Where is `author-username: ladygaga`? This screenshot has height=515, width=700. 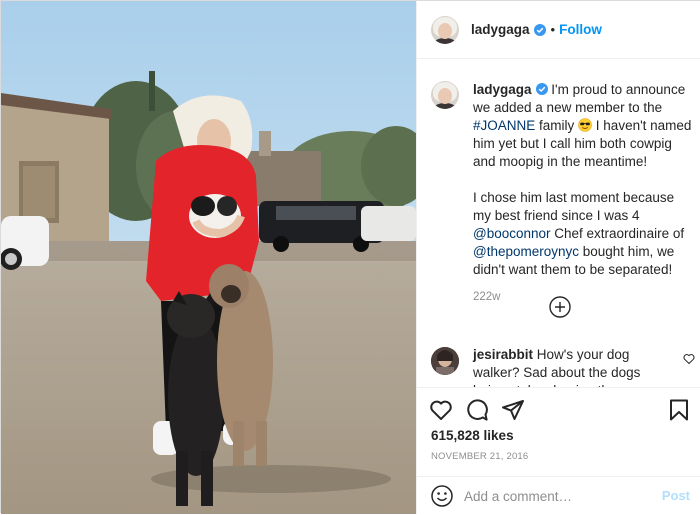
author-username: ladygaga is located at coordinates (500, 29).